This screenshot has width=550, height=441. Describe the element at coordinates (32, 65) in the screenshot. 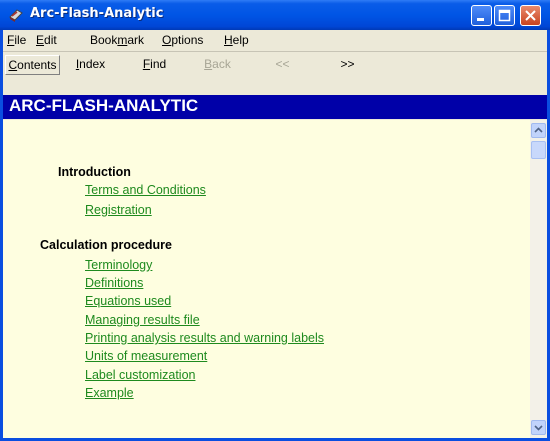

I see `contents-button: Contents` at that location.